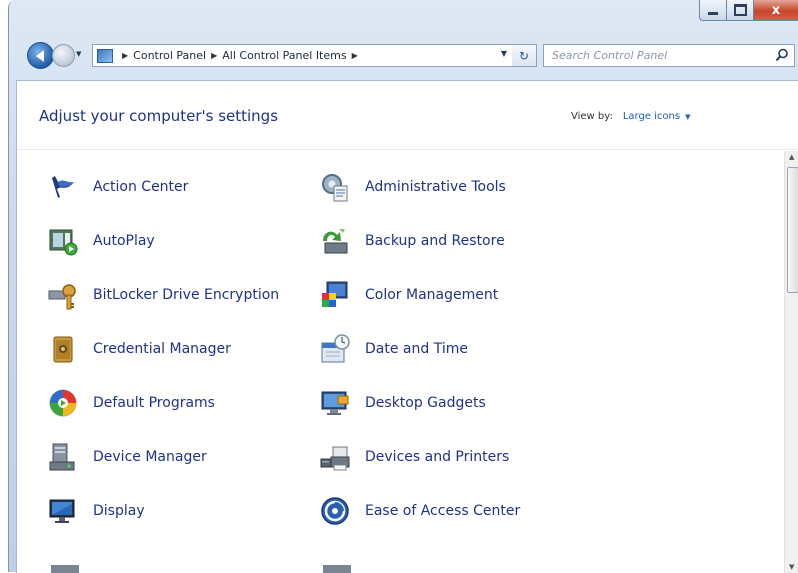  I want to click on page-title: Adjust your computer's settings, so click(159, 116).